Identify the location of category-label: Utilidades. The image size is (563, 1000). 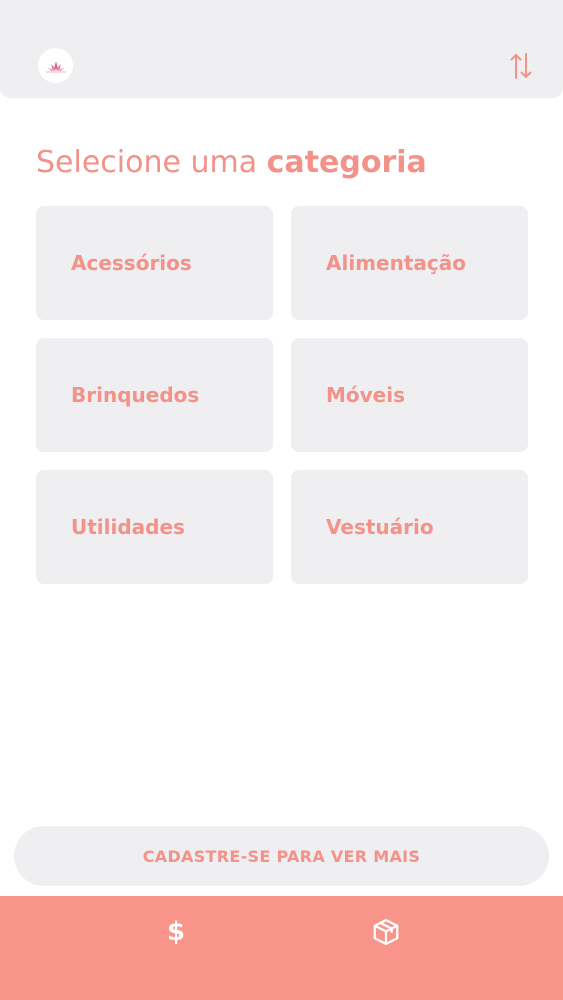
(128, 527).